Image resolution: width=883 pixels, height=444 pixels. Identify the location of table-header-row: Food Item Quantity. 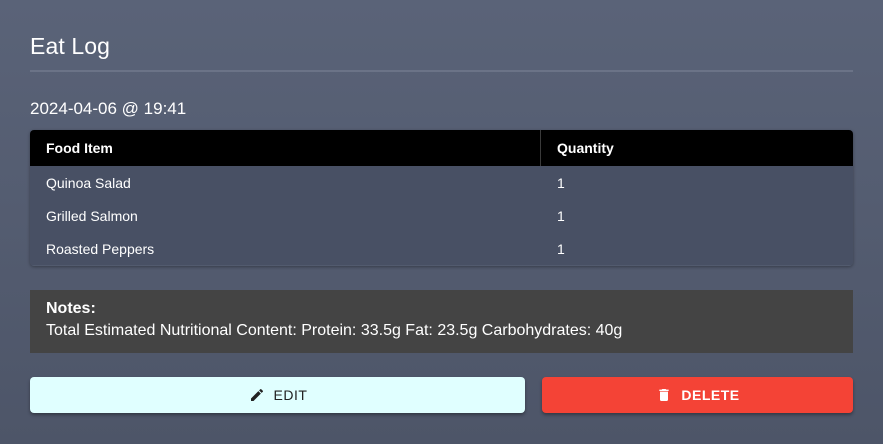
(441, 148).